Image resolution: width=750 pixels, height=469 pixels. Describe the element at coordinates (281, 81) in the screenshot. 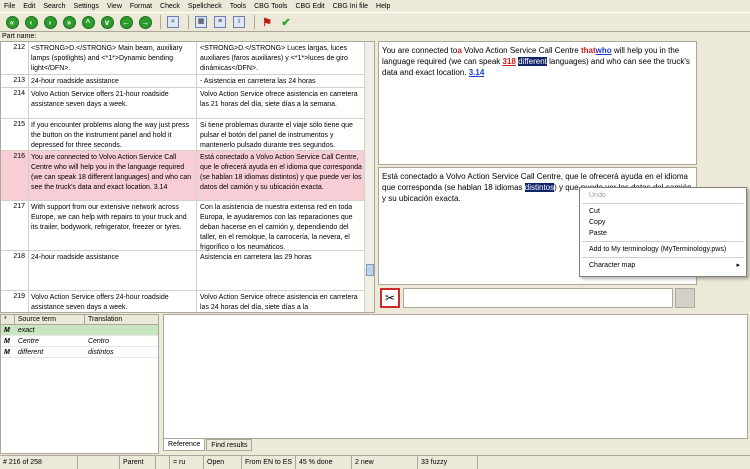

I see `target-cell: - Asistencia en carretera las 24 horas` at that location.